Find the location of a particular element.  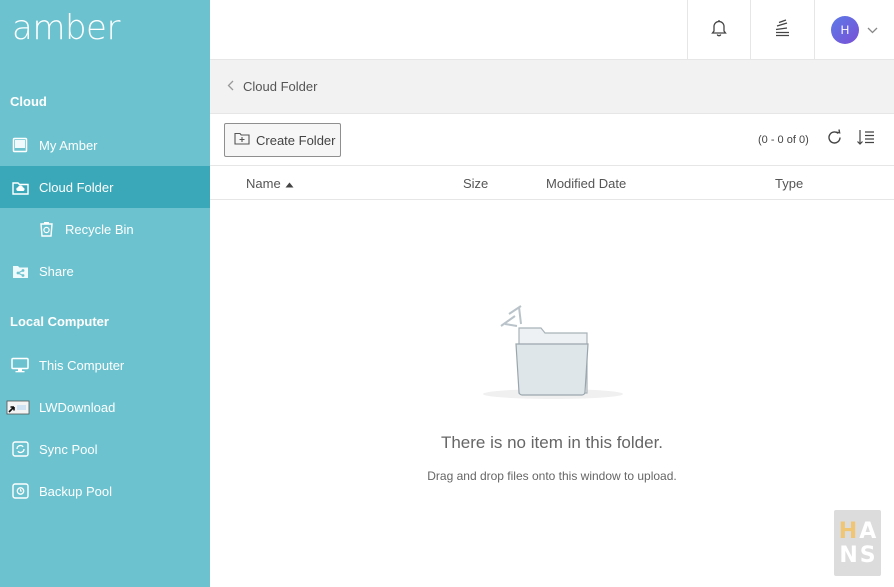

sync-icon is located at coordinates (20, 449).